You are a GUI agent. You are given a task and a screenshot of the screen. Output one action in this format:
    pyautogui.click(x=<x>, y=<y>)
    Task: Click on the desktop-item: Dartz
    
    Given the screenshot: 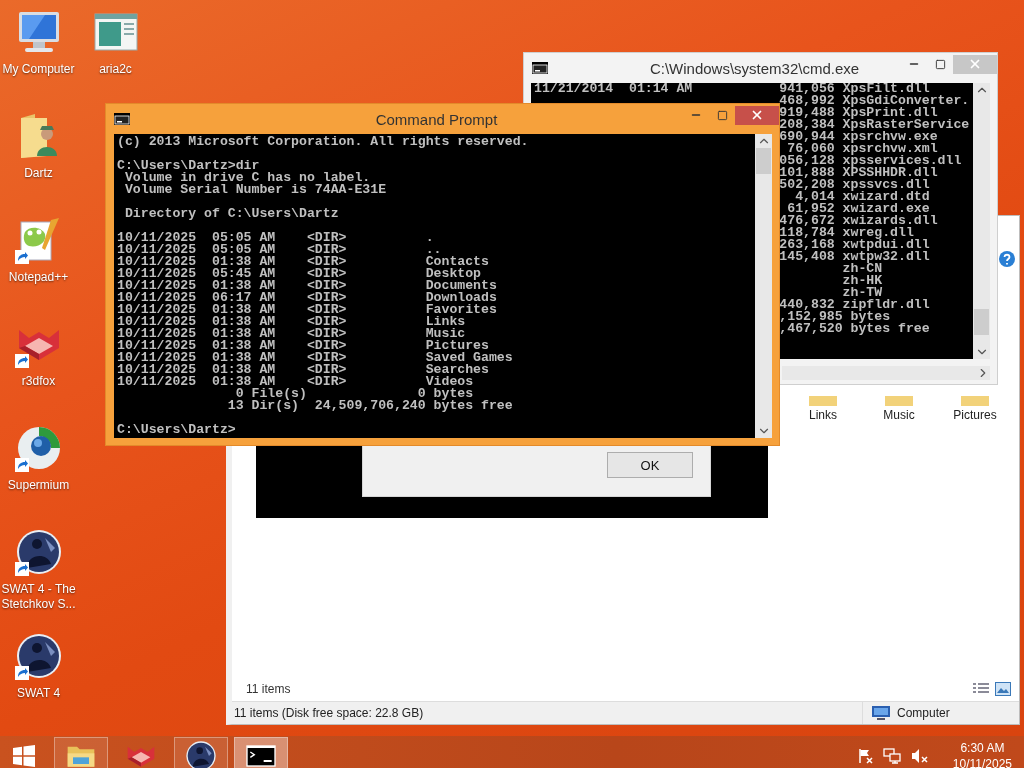 What is the action you would take?
    pyautogui.click(x=38, y=146)
    